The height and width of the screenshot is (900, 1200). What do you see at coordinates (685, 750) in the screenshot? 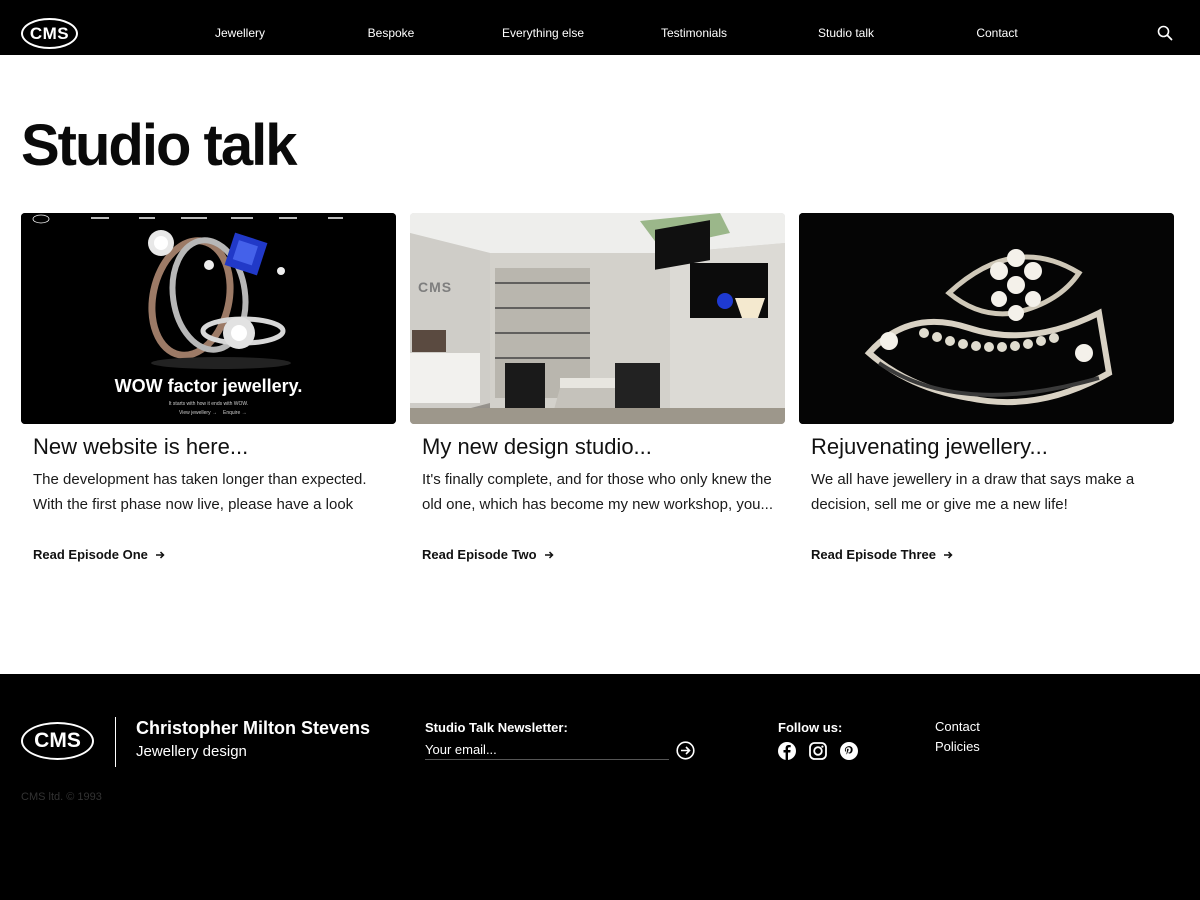
I see `arrow-circle-right-icon` at bounding box center [685, 750].